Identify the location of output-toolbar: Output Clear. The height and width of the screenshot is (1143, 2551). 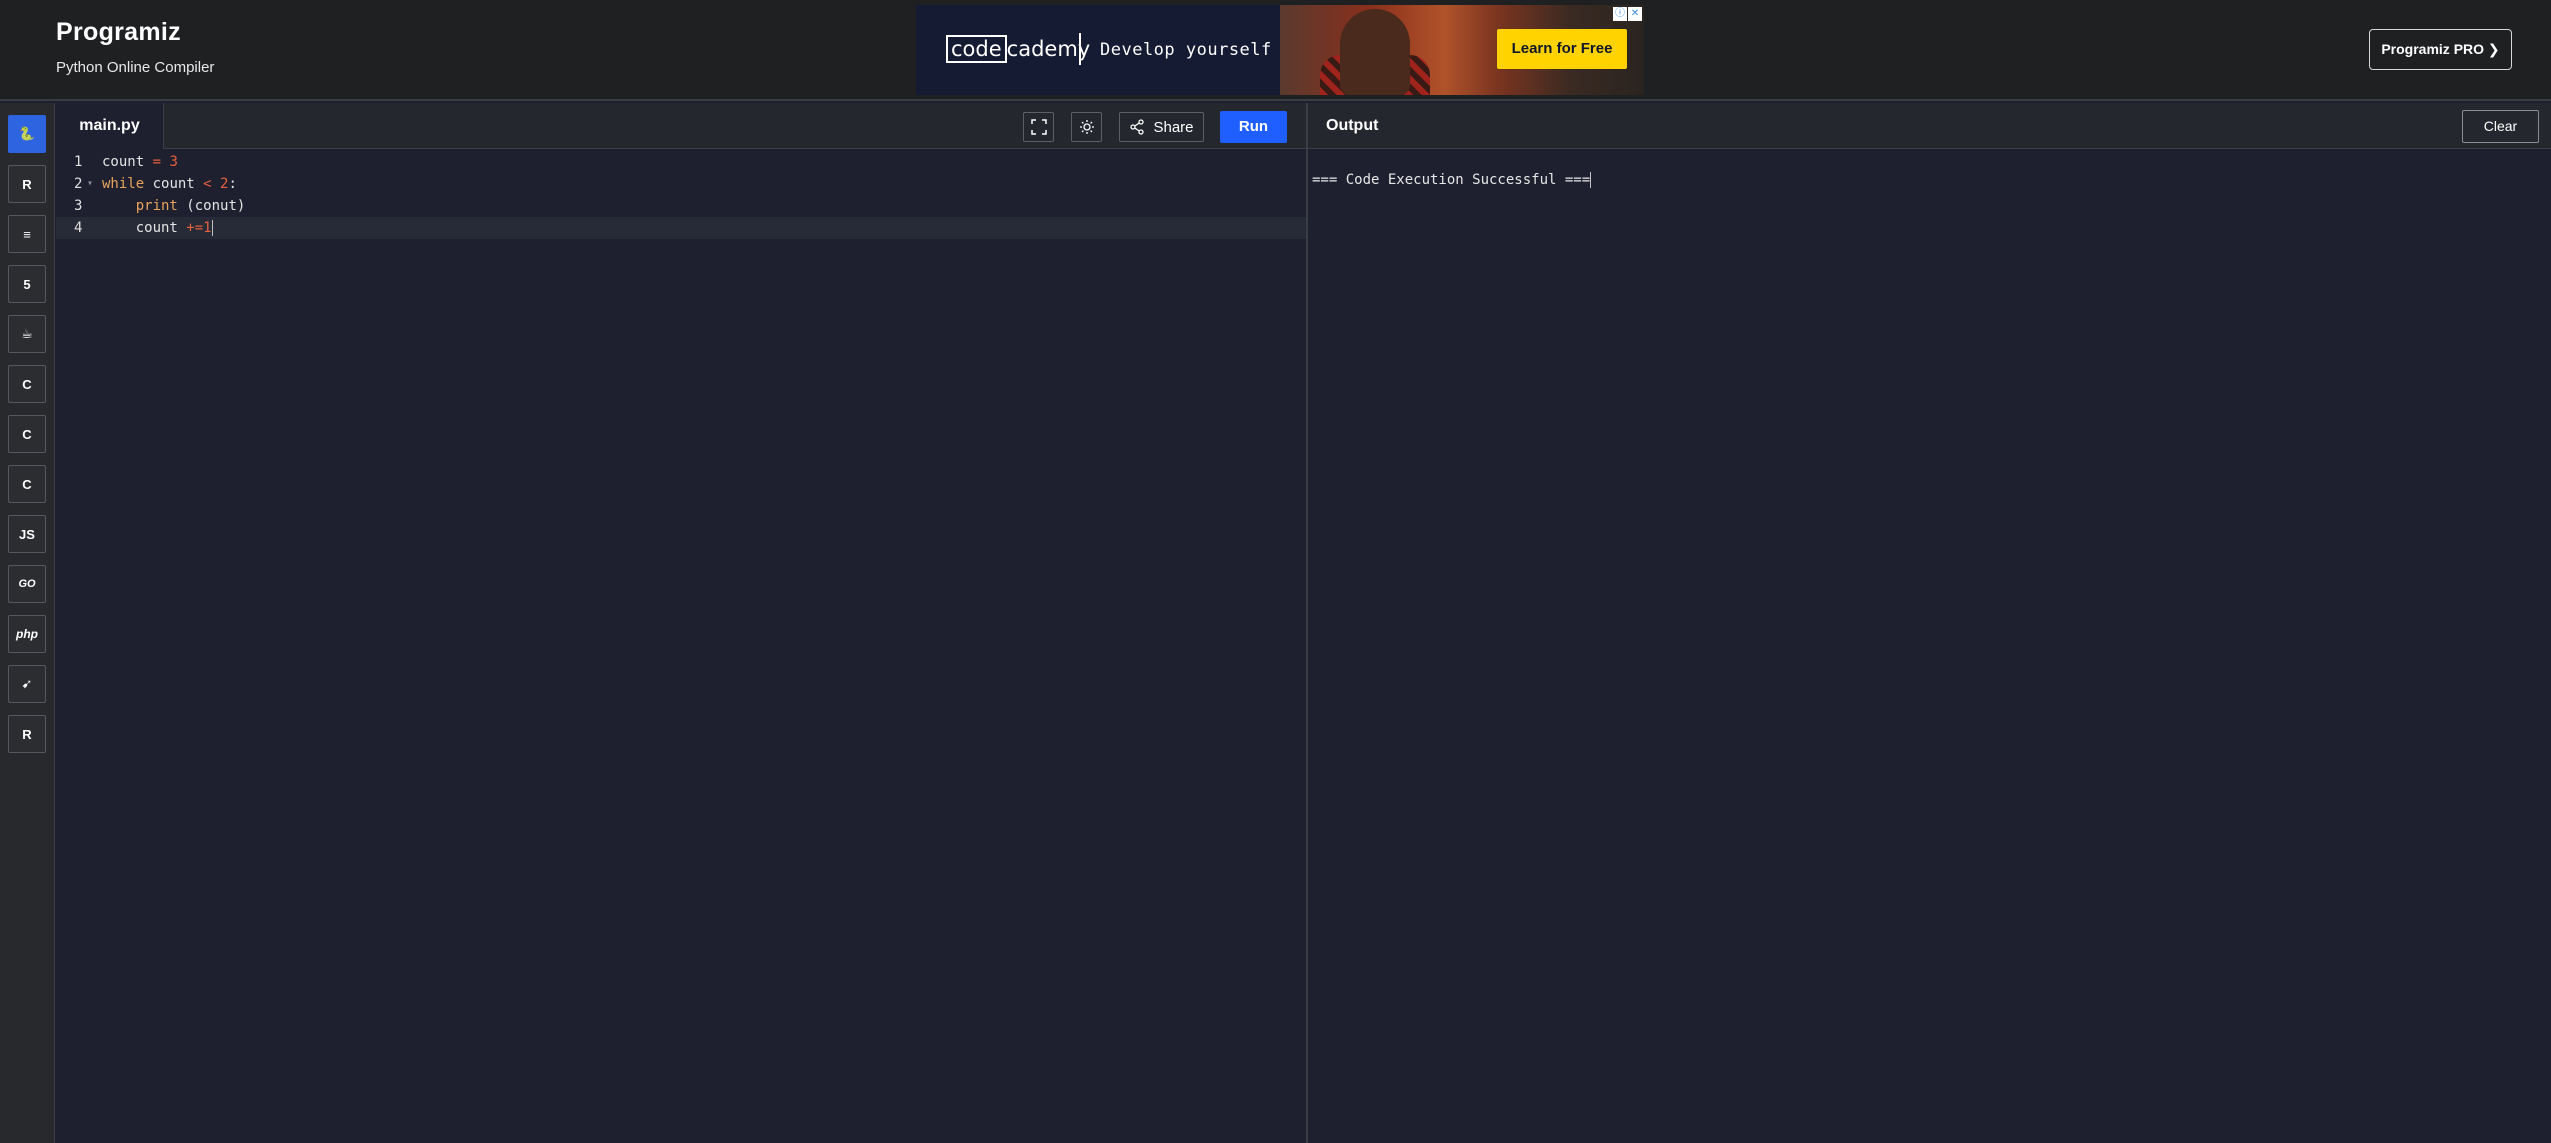
(1929, 126).